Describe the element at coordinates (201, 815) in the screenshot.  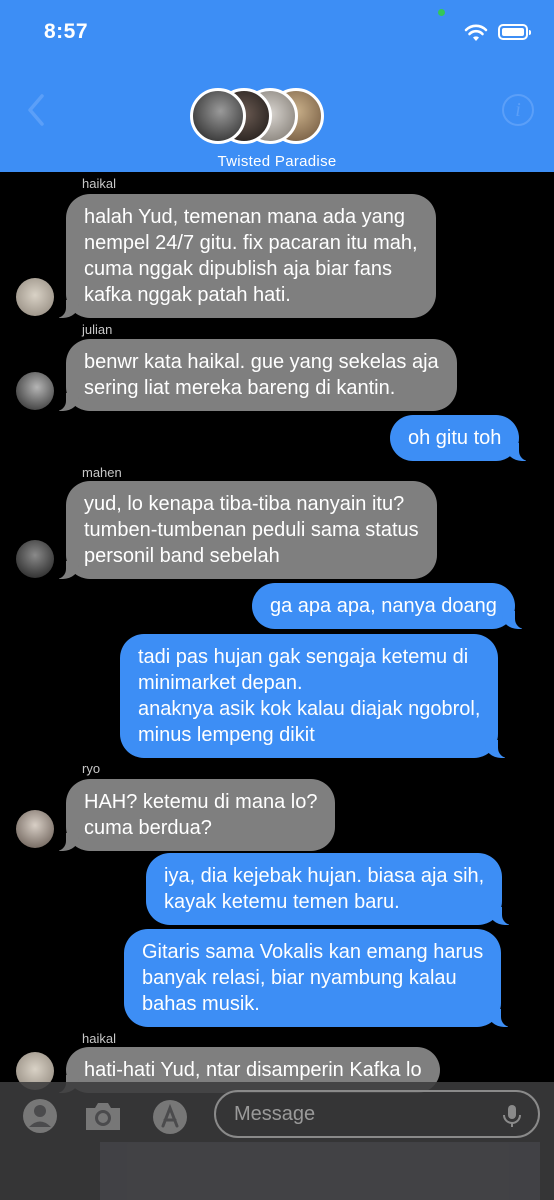
I see `message-text: HAH? ketemu di mana lo? cuma berdua?` at that location.